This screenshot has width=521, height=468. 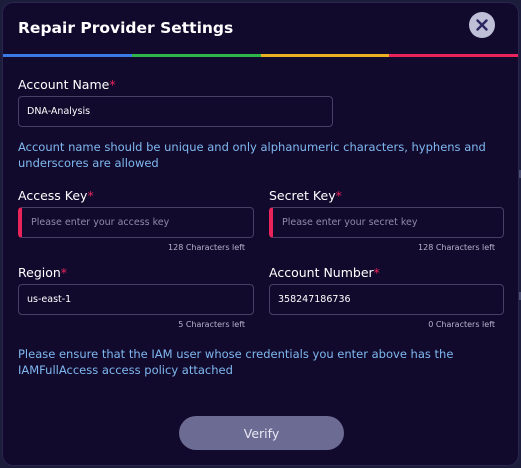 I want to click on account-name-label: Account Name*, so click(x=67, y=84).